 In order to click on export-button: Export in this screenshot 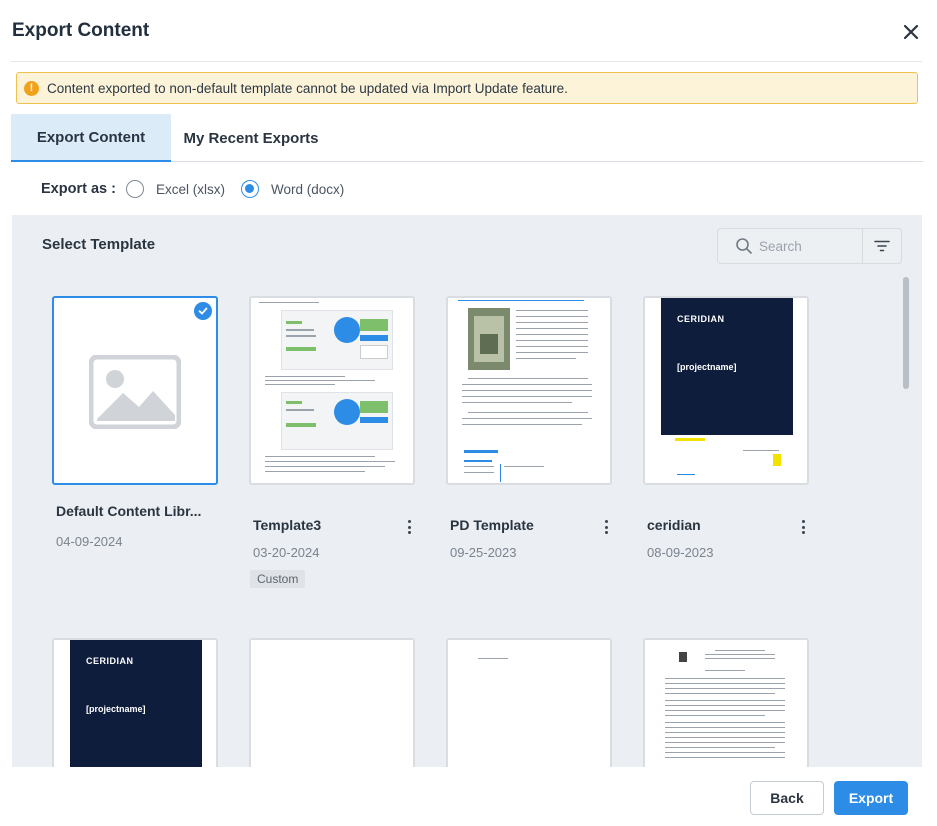, I will do `click(871, 798)`.